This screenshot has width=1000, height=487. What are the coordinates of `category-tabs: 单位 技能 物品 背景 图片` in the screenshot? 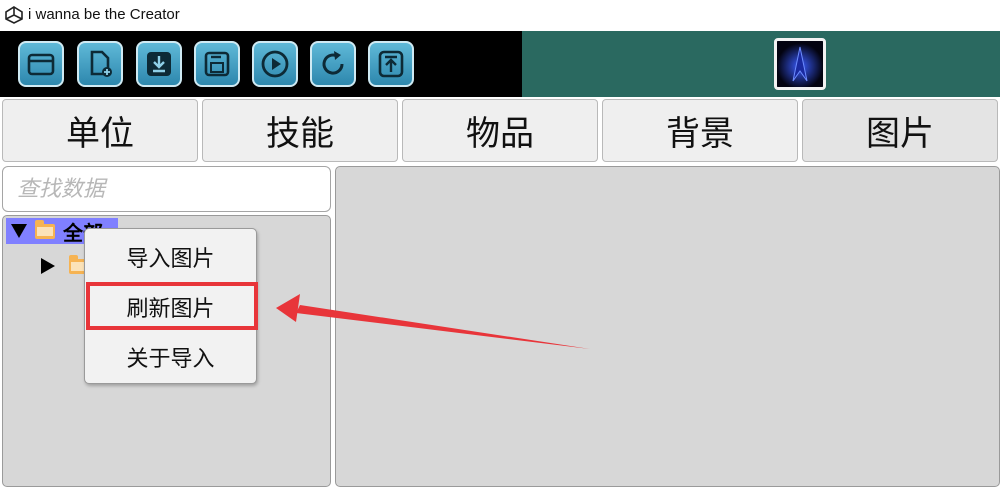 It's located at (500, 131).